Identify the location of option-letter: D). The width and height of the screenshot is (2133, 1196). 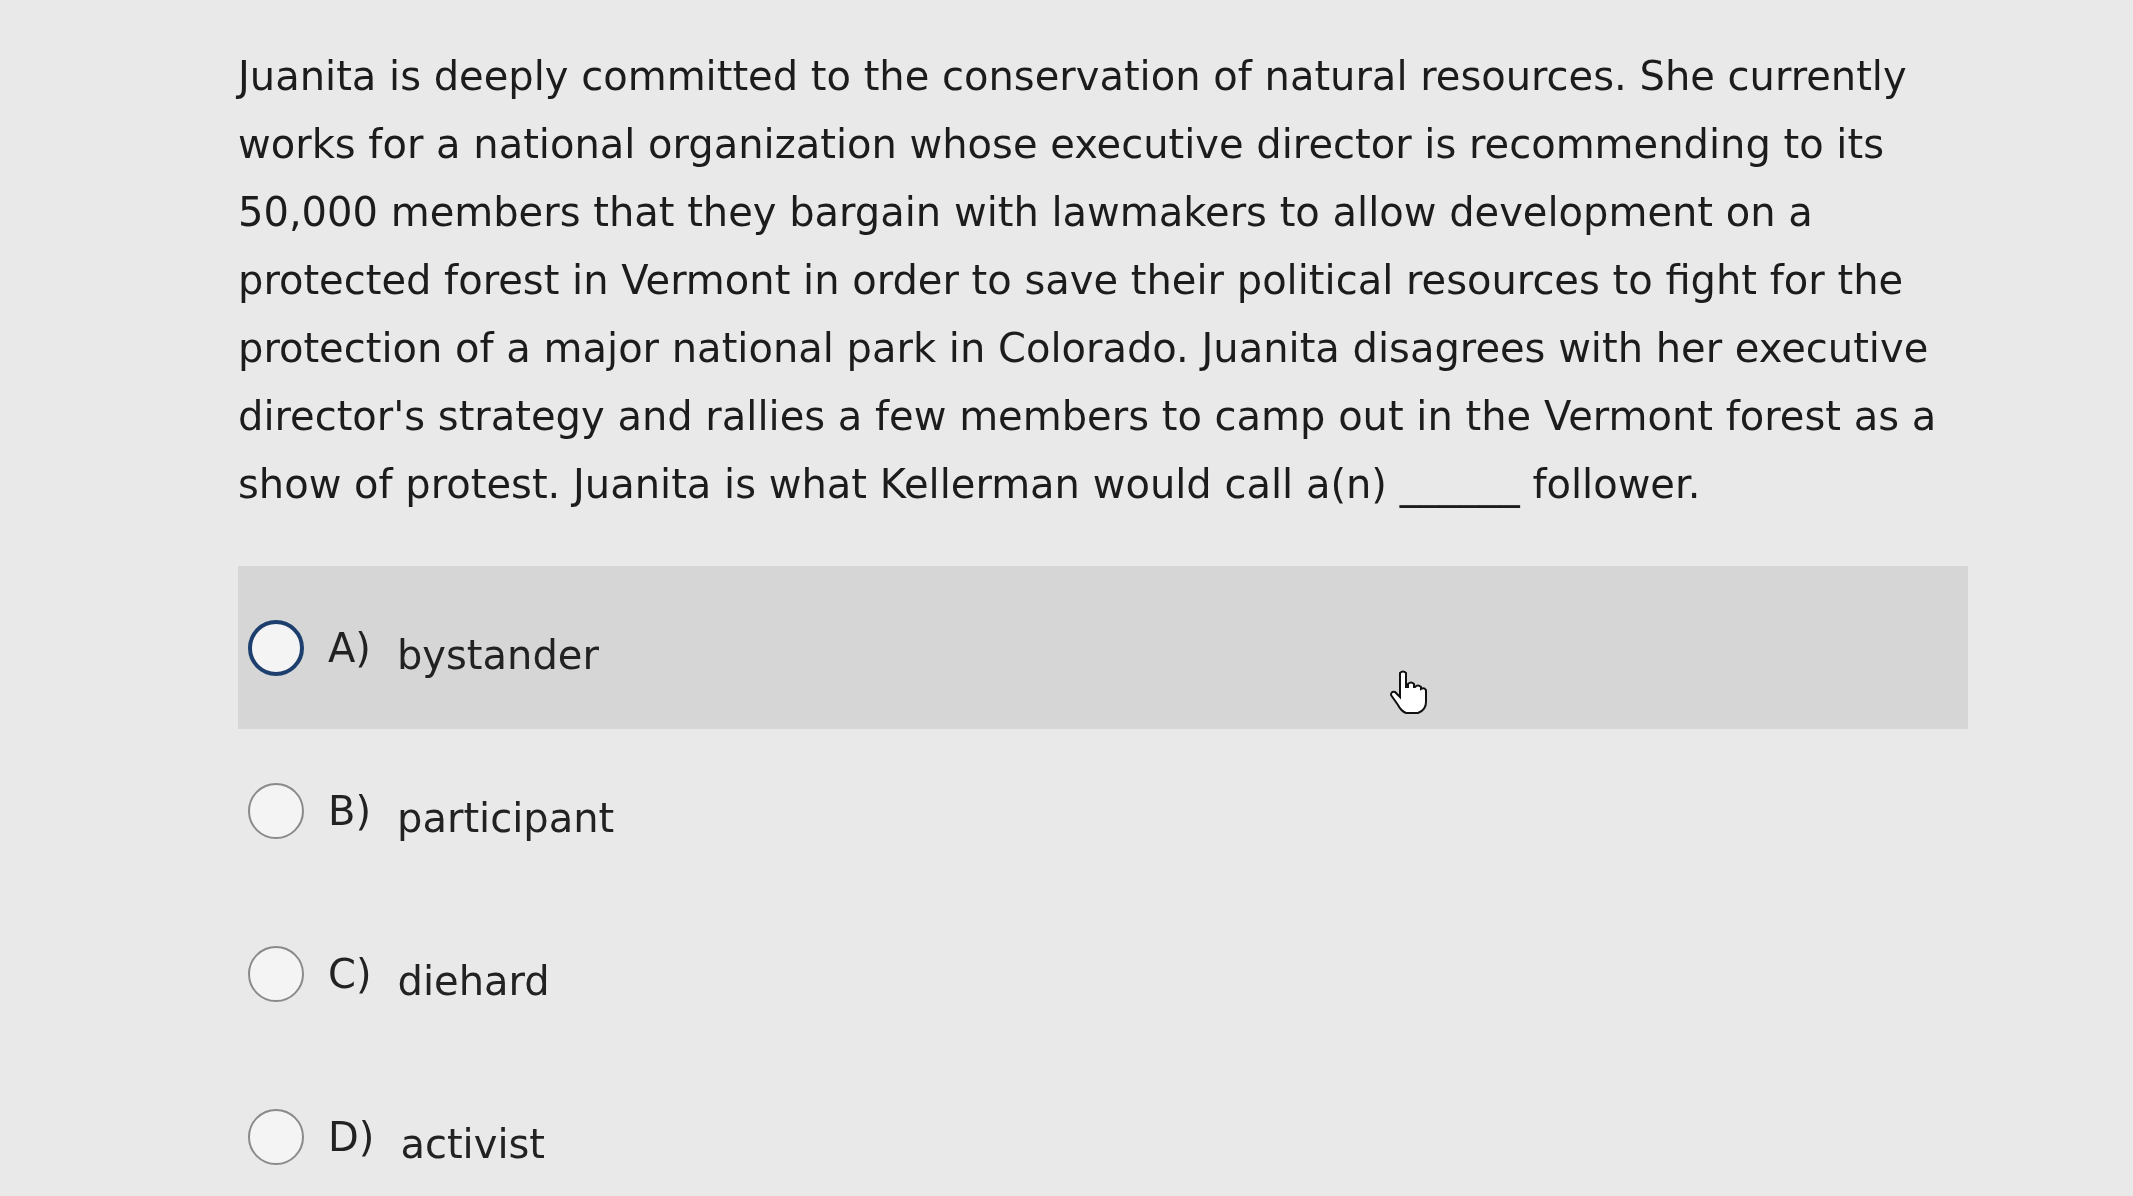
(351, 1136).